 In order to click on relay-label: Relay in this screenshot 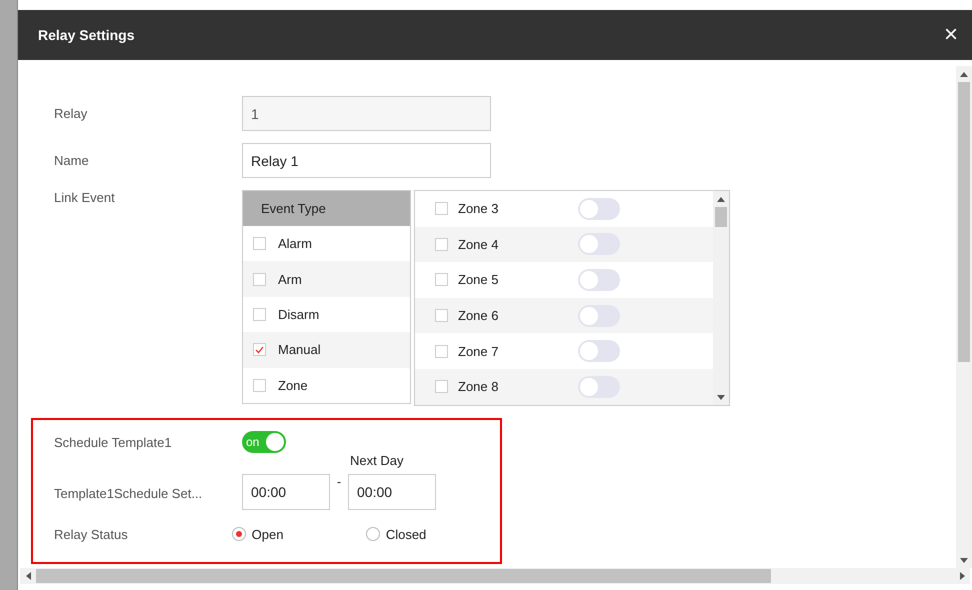, I will do `click(71, 113)`.